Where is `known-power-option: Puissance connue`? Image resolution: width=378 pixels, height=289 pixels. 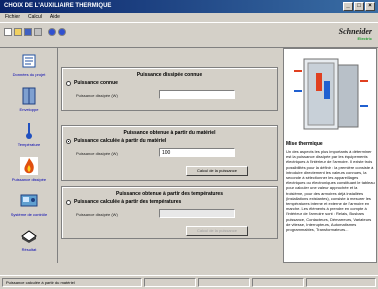 known-power-option: Puissance connue is located at coordinates (171, 83).